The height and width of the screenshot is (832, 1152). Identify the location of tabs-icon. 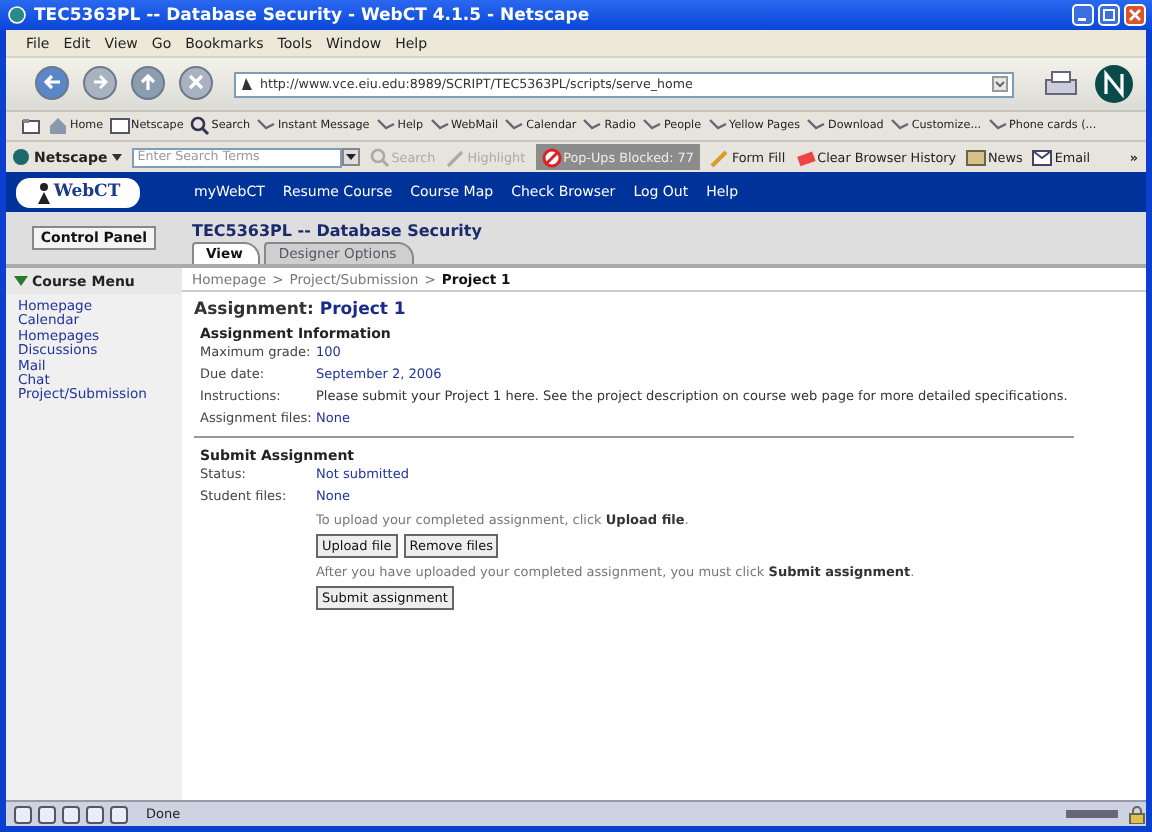
(32, 126).